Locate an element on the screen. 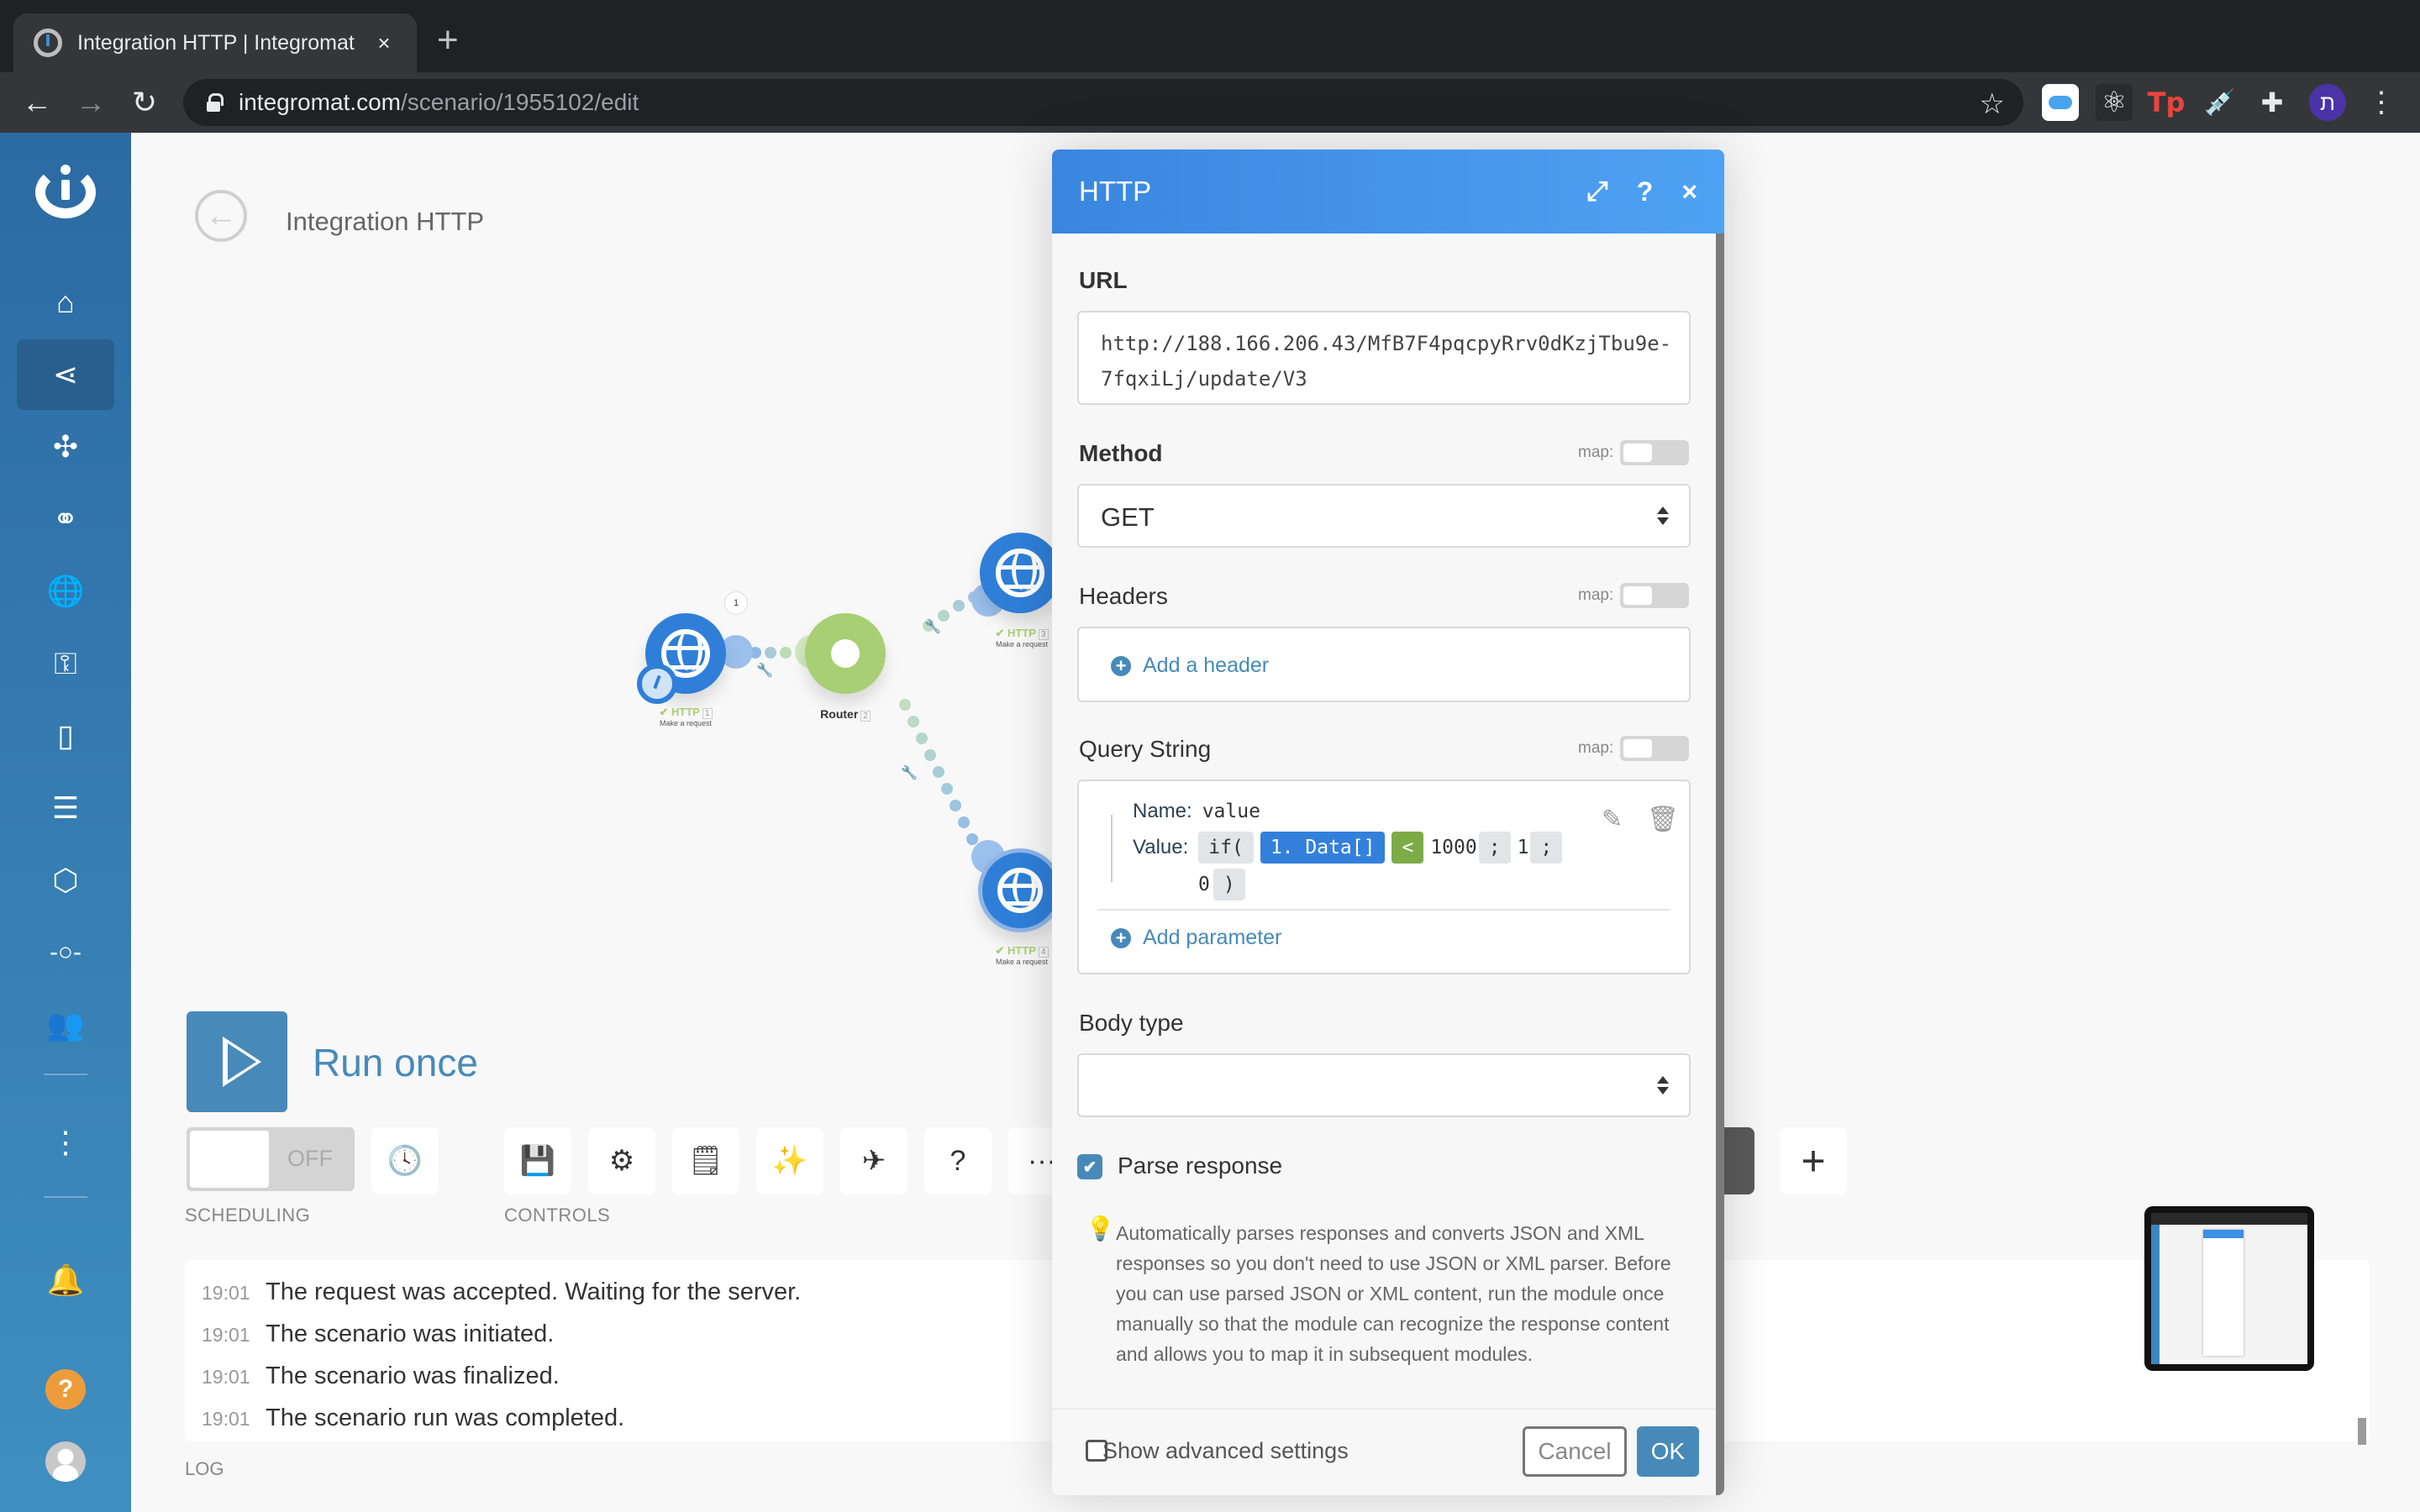 The image size is (2420, 1512). add-parameter-button: + Add parameter is located at coordinates (1196, 938).